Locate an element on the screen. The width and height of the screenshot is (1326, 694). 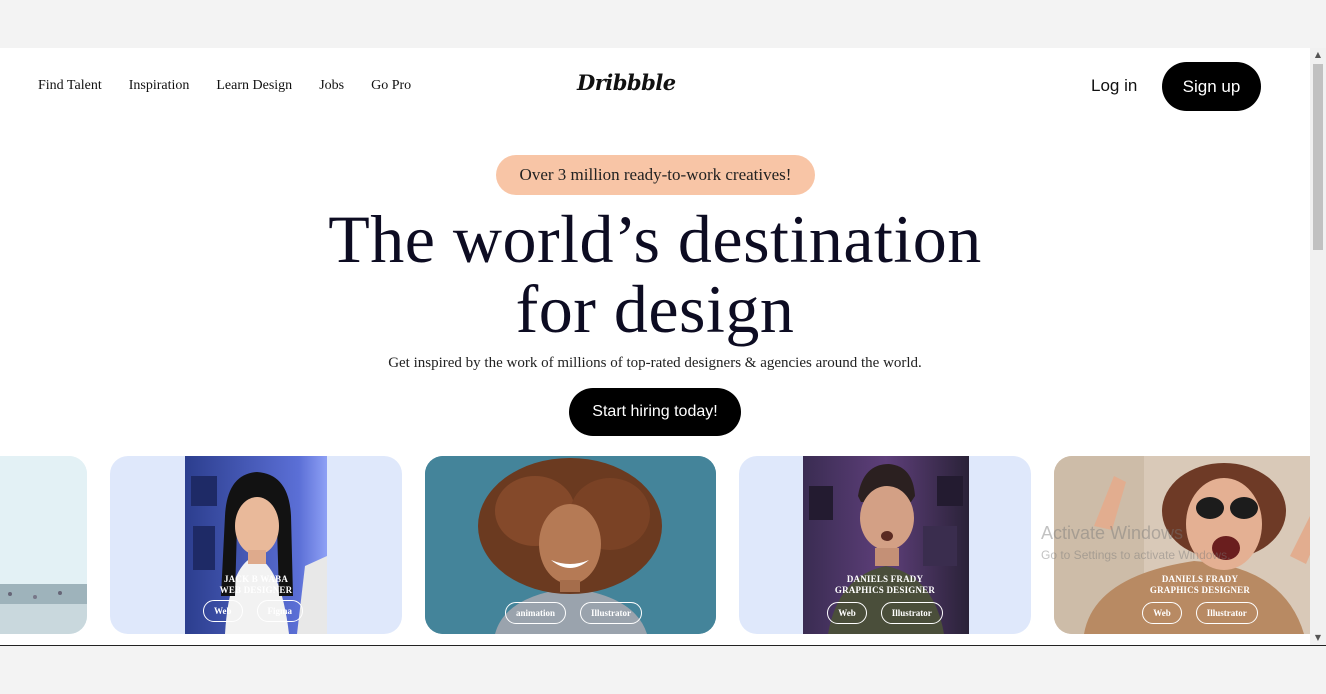
scroll-up-arrow-icon: ▲ is located at coordinates (1318, 55).